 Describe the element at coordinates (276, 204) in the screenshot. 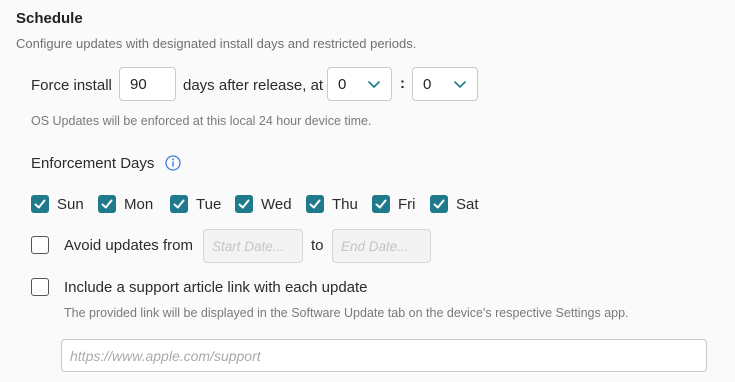

I see `day-label-wed: Wed` at that location.